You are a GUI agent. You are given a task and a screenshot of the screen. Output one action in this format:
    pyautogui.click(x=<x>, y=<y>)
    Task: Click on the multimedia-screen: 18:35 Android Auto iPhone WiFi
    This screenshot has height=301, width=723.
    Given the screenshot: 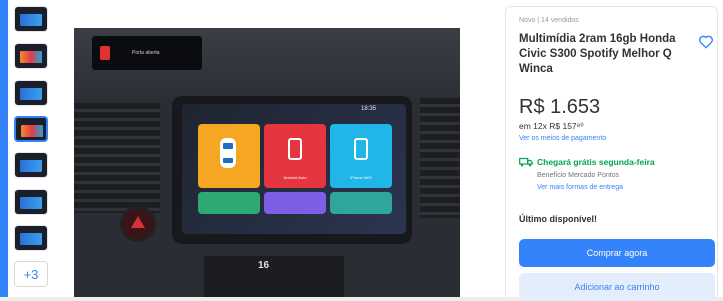 What is the action you would take?
    pyautogui.click(x=294, y=169)
    